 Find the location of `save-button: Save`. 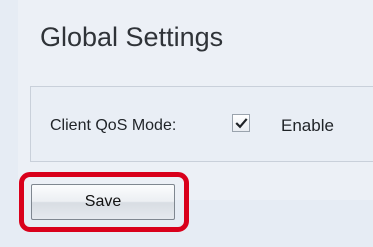

save-button: Save is located at coordinates (103, 202).